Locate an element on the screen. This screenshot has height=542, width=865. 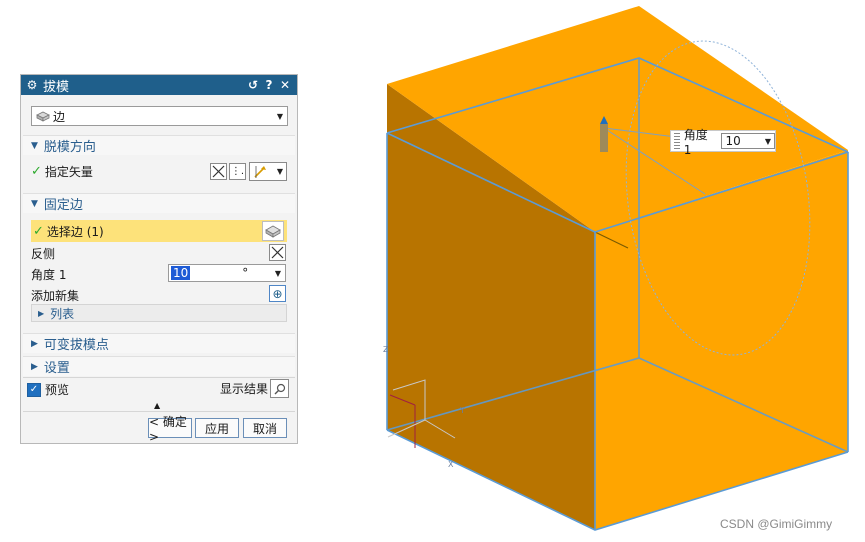
reverse-side-button is located at coordinates (277, 252).